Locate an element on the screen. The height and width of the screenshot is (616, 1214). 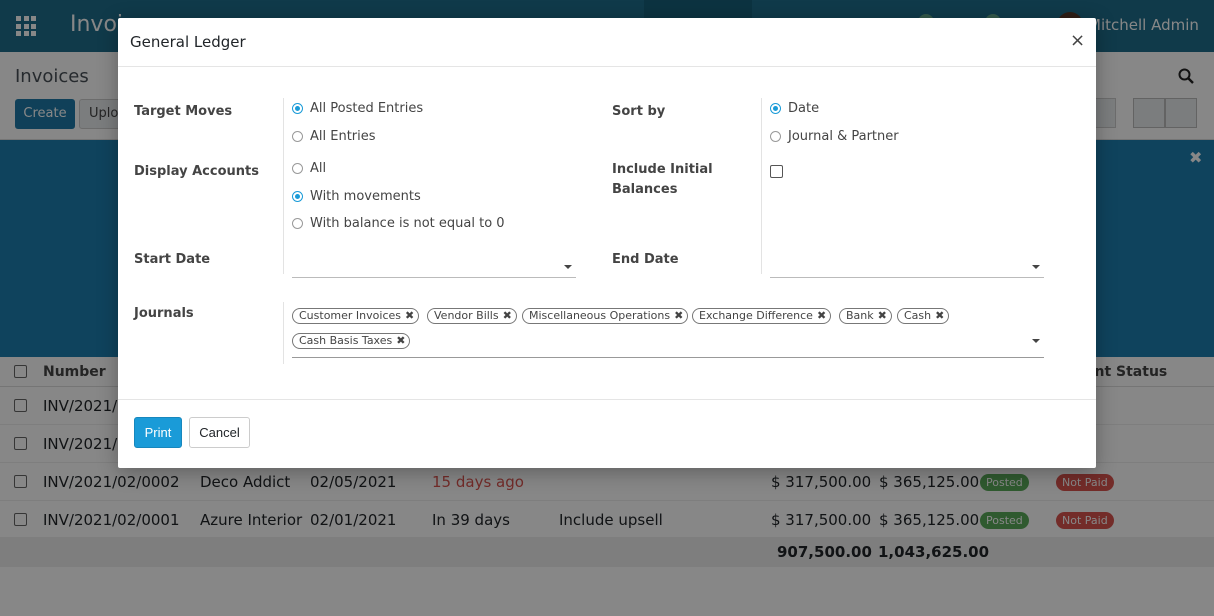
journal-tag: Miscellaneous Operations ✖ is located at coordinates (605, 316).